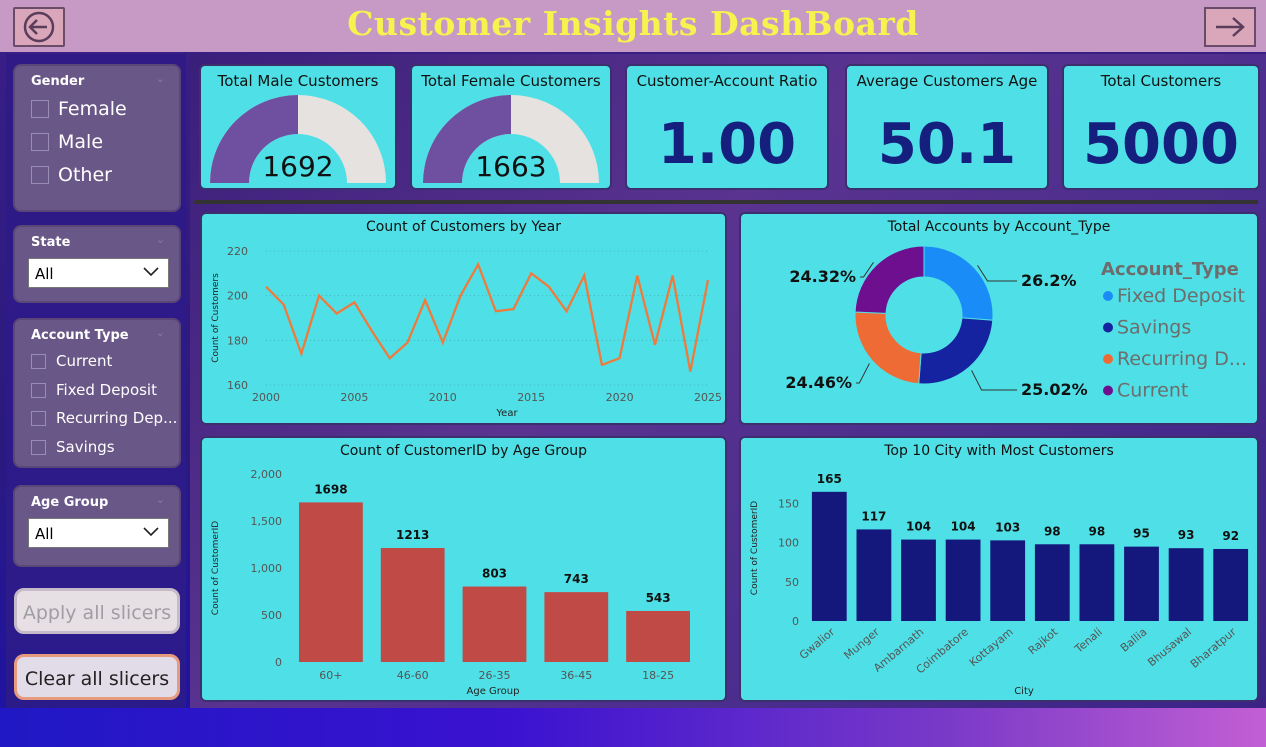 The height and width of the screenshot is (747, 1266). I want to click on kpi-title: Total Female Customers, so click(511, 81).